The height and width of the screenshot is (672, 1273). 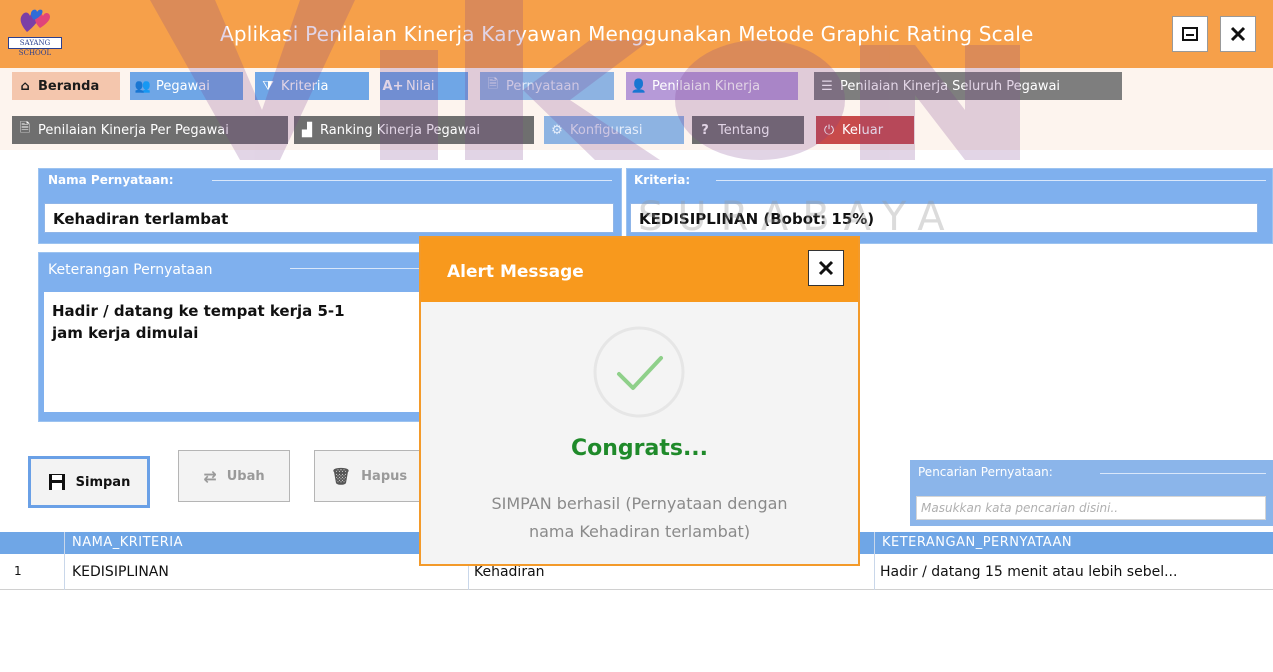 I want to click on app-logo: SAYANG SCHOOL, so click(x=35, y=33).